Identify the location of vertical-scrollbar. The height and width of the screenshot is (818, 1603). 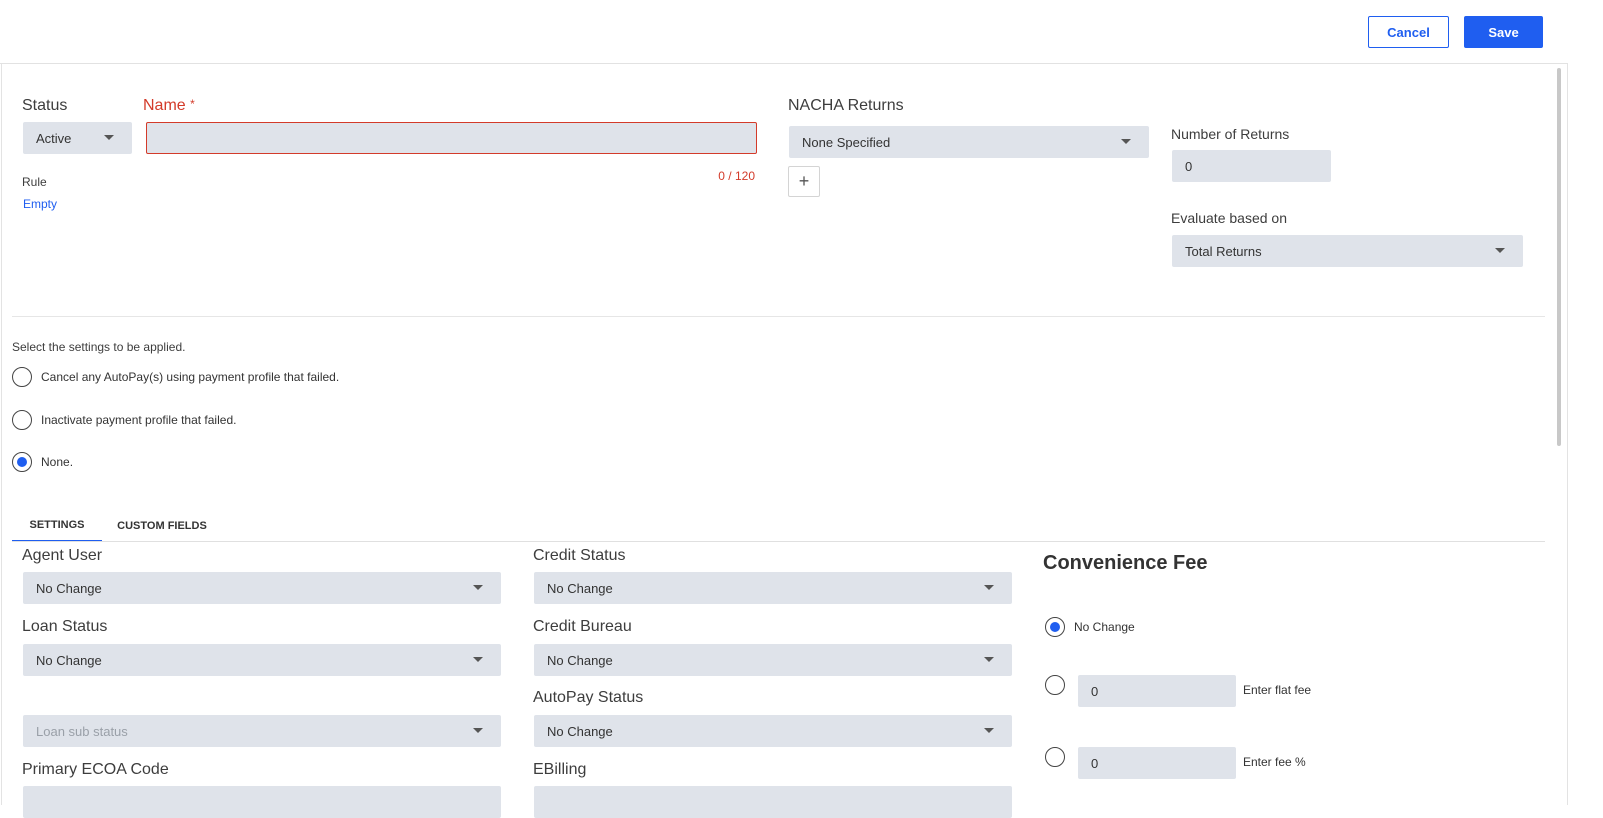
(1559, 257).